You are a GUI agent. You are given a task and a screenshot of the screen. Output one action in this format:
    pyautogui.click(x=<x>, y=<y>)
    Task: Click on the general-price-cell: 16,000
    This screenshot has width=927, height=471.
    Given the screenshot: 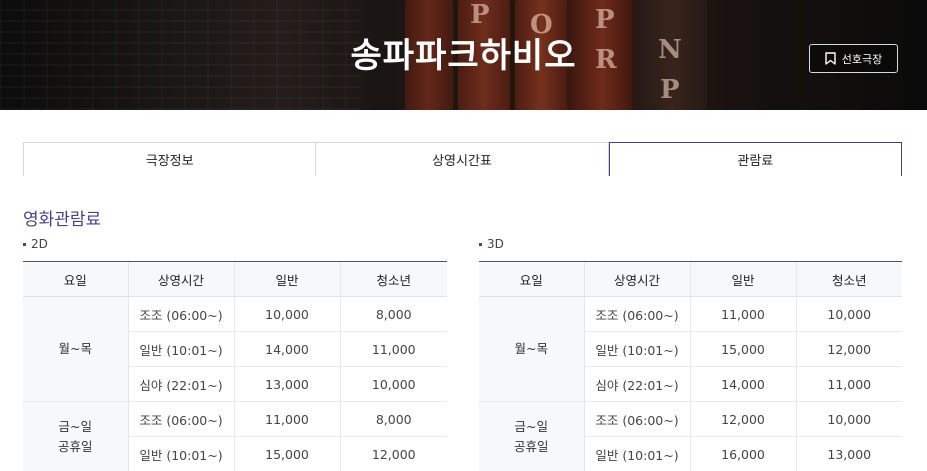 What is the action you would take?
    pyautogui.click(x=742, y=453)
    